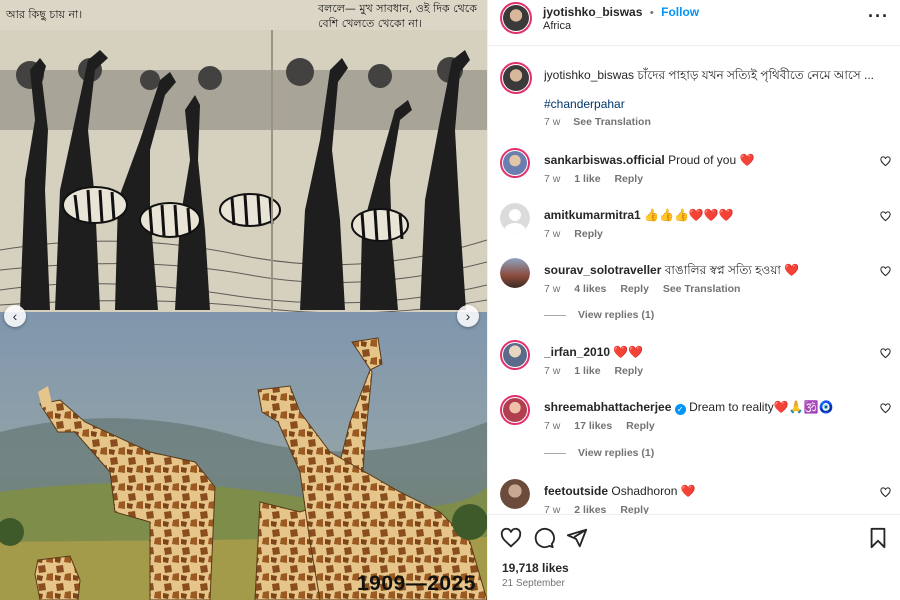  I want to click on comment-text: বাঙালির স্বপ্ন সত্যি হওয়া, so click(722, 270).